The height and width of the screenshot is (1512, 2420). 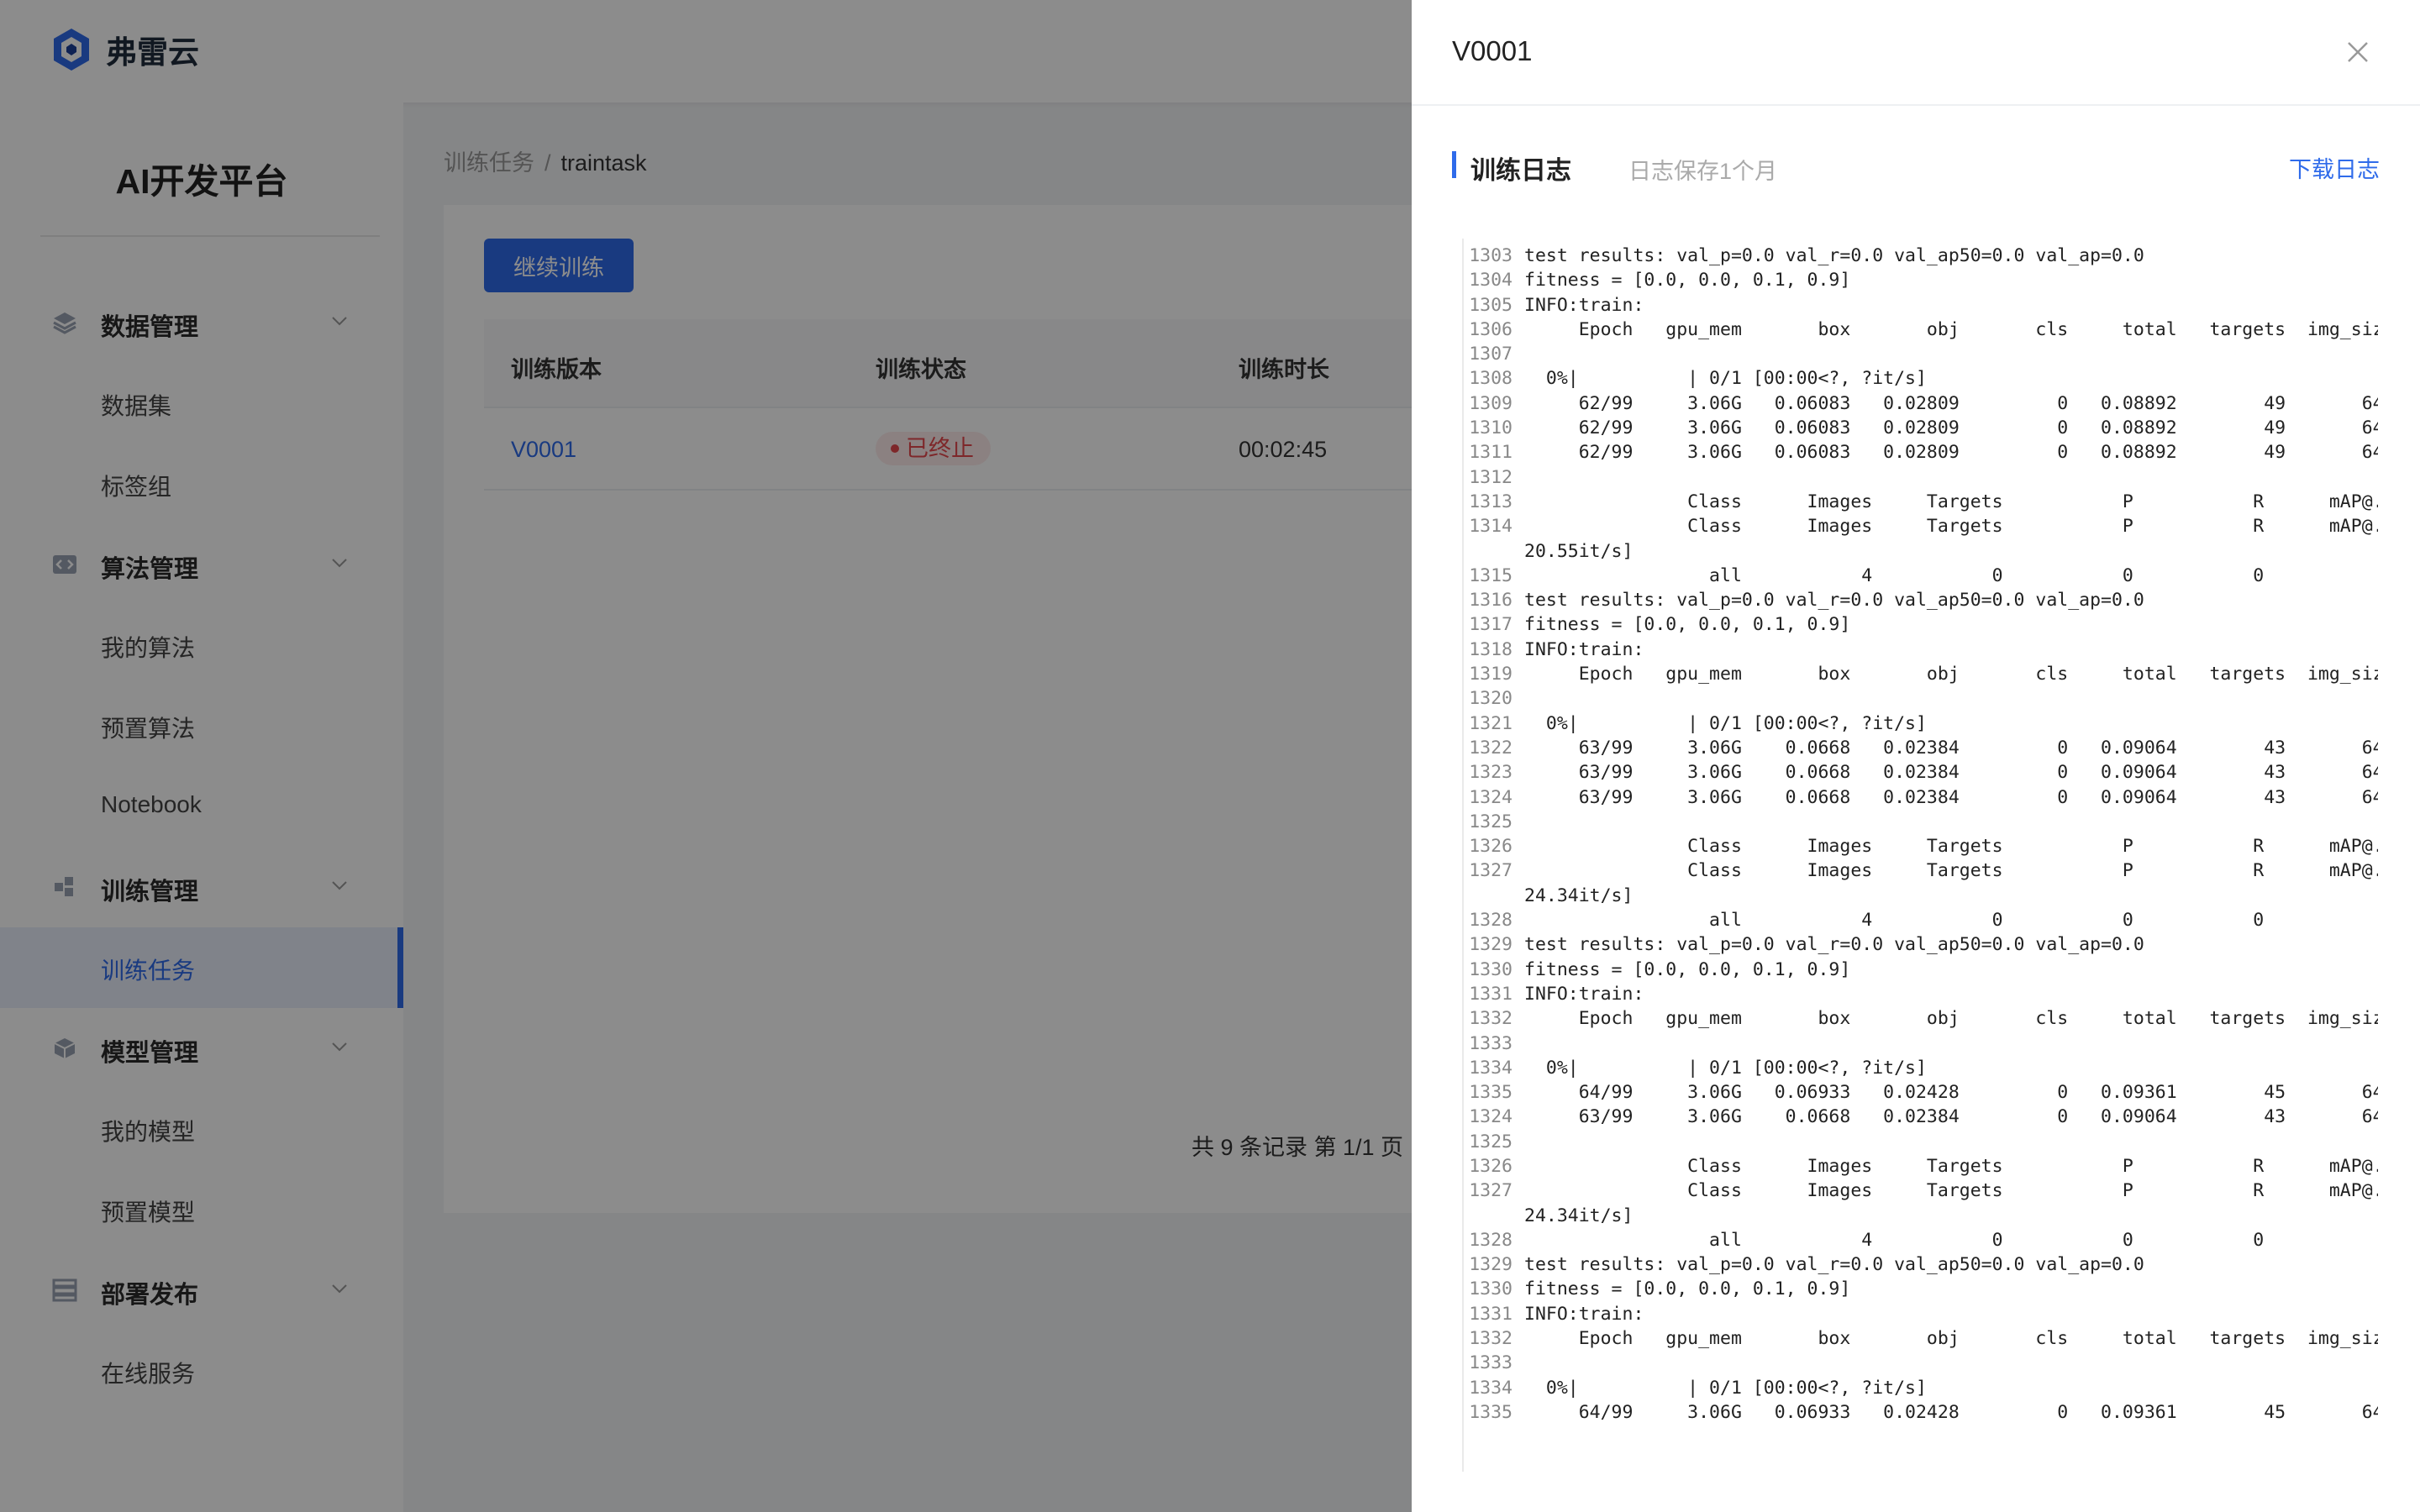 I want to click on log-line: 1314 Class Images Targets P R mAP@.5, so click(x=1921, y=526).